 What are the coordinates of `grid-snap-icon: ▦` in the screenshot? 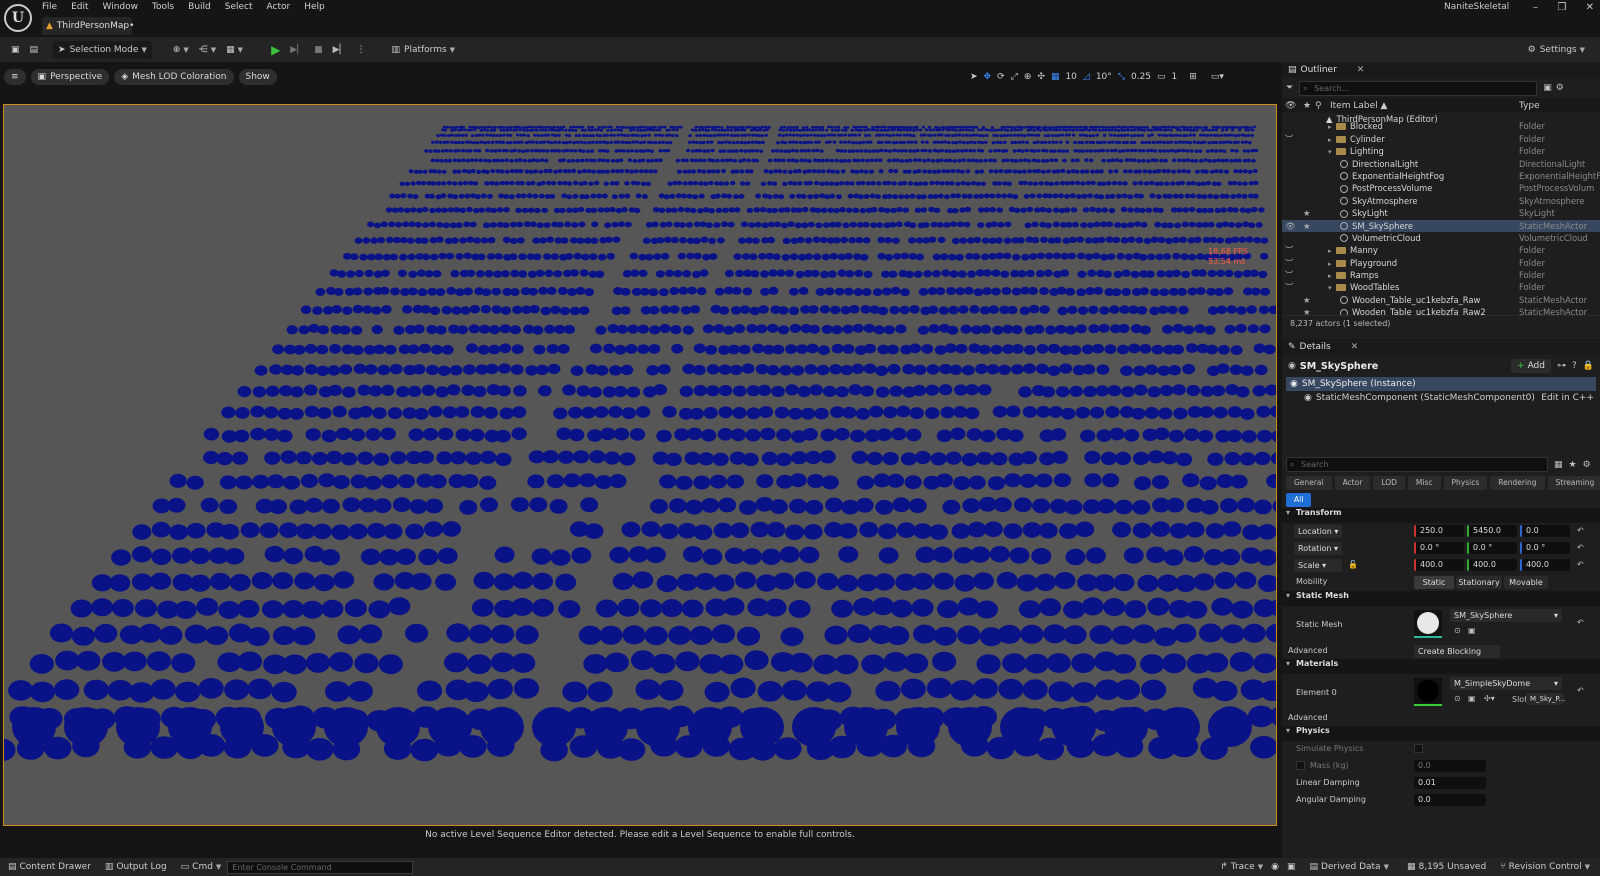 It's located at (1055, 77).